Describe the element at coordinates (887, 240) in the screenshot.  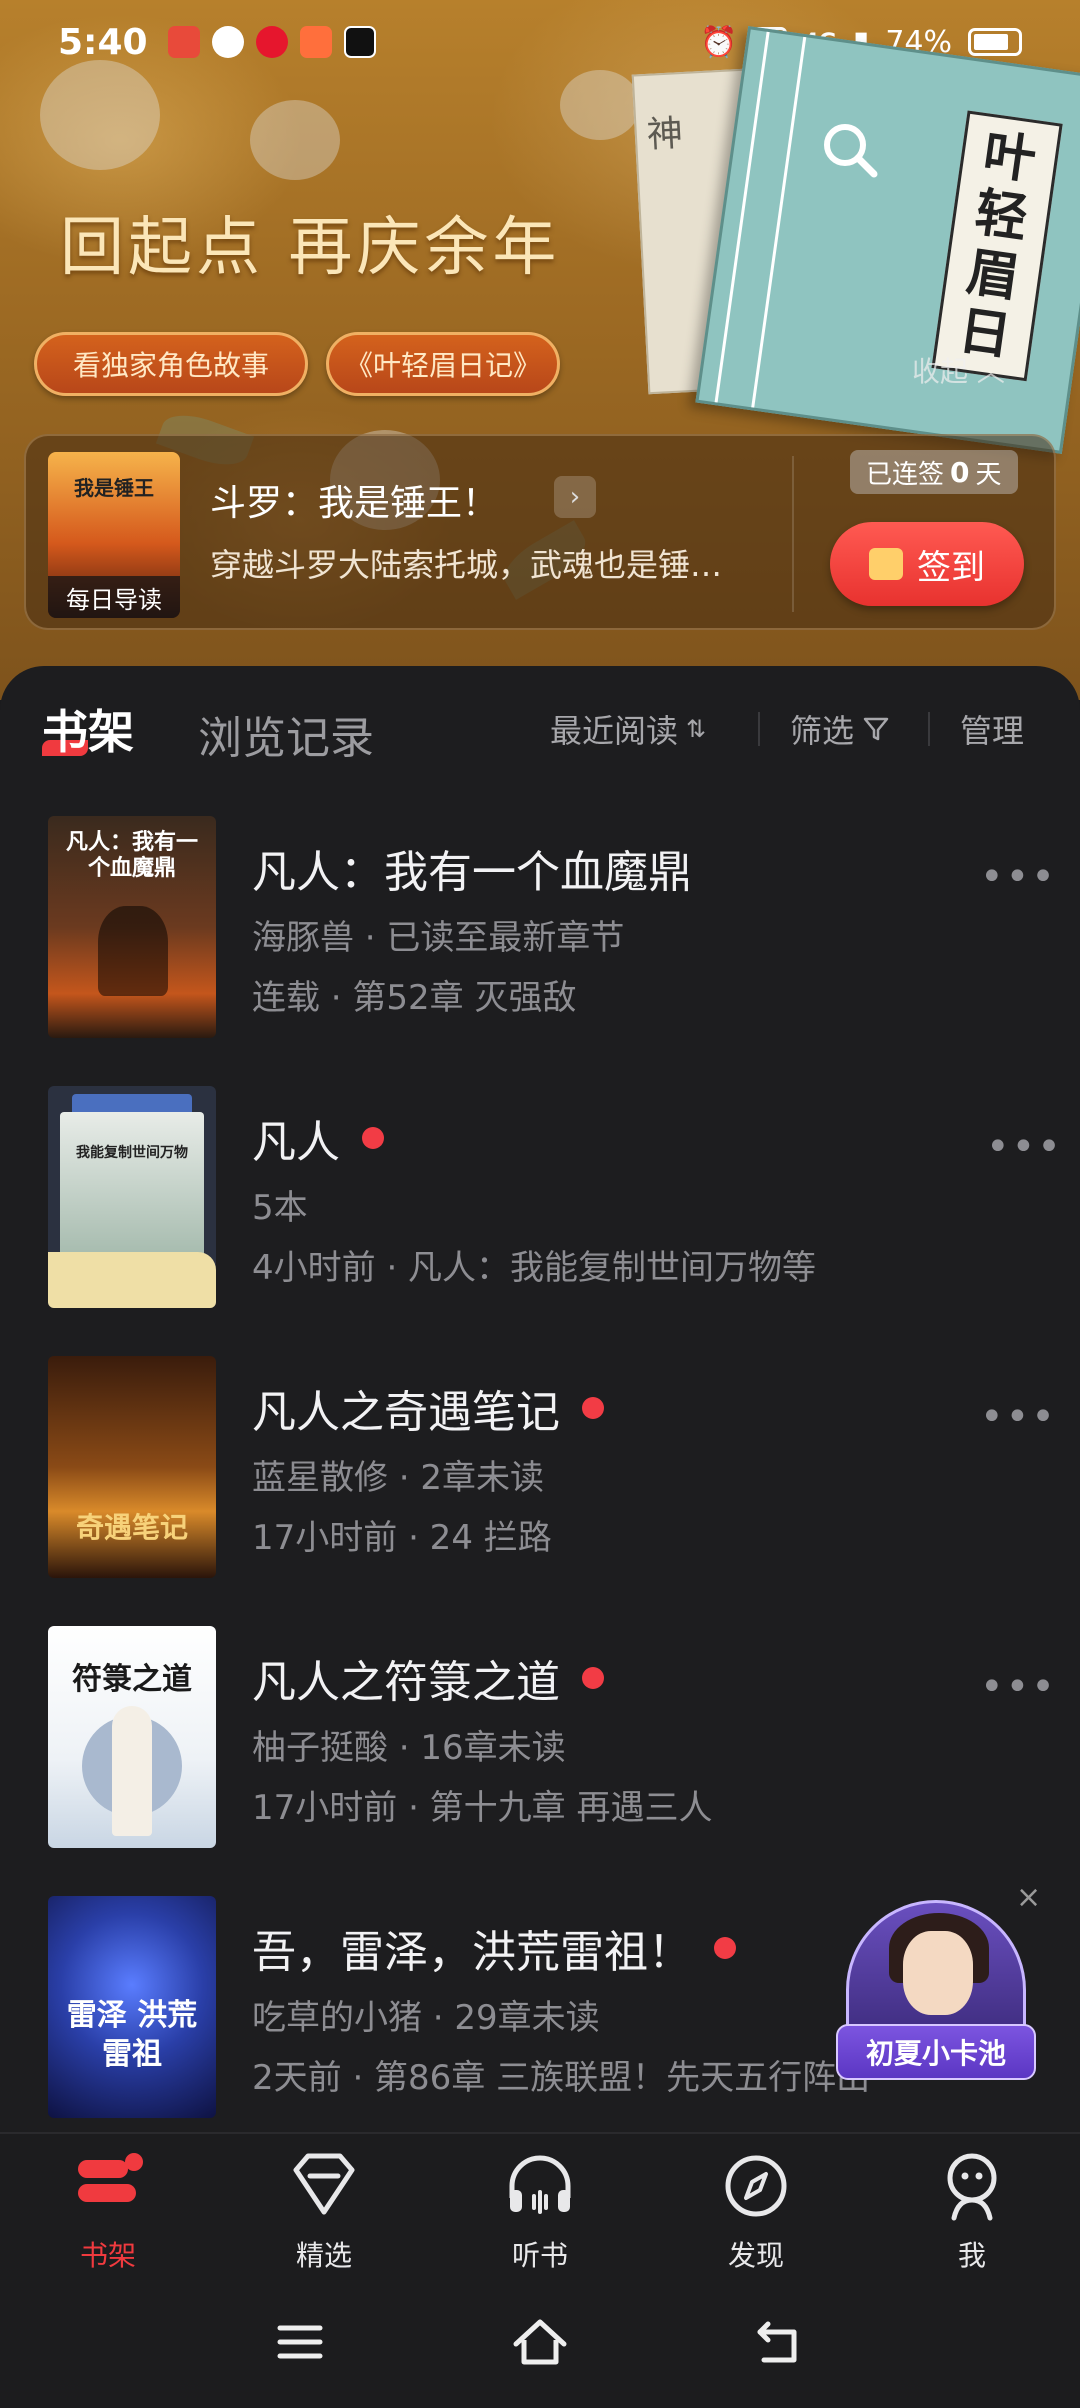
I see `diary-book-cover: 叶 轻 眉 日` at that location.